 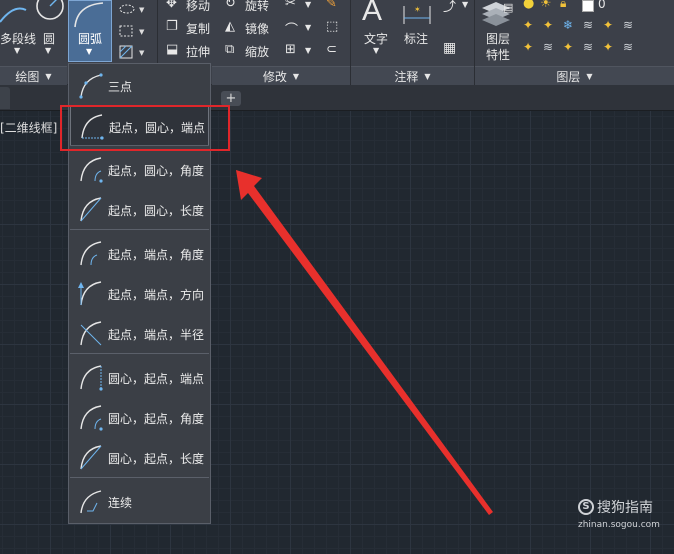 What do you see at coordinates (574, 75) in the screenshot?
I see `layers-panel-title: 图层 ▼` at bounding box center [574, 75].